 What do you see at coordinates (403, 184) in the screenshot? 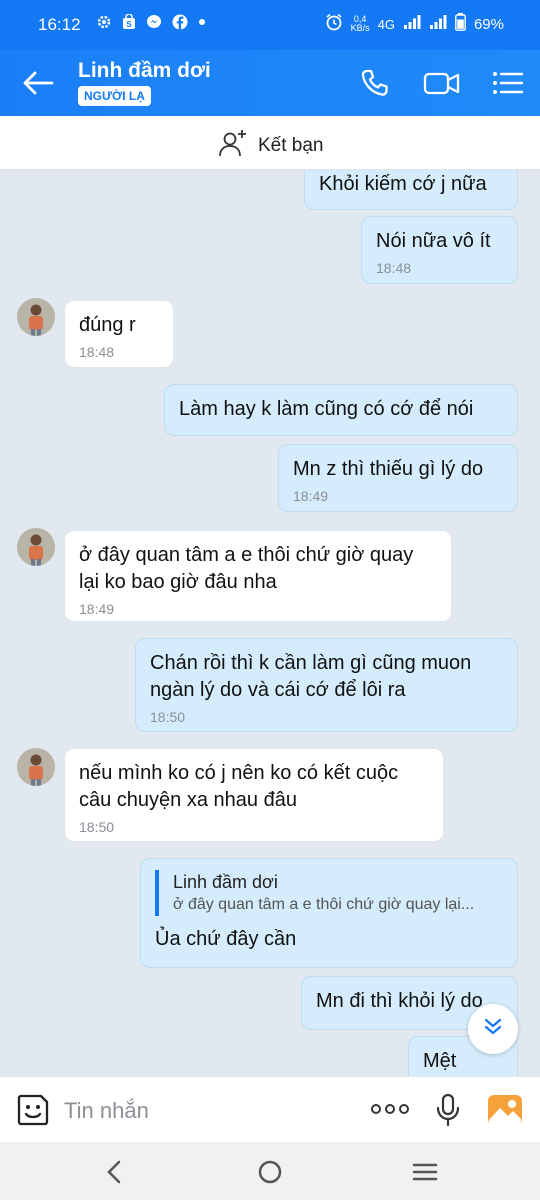
I see `message-text: Khỏi kiếm cớ j nữa` at bounding box center [403, 184].